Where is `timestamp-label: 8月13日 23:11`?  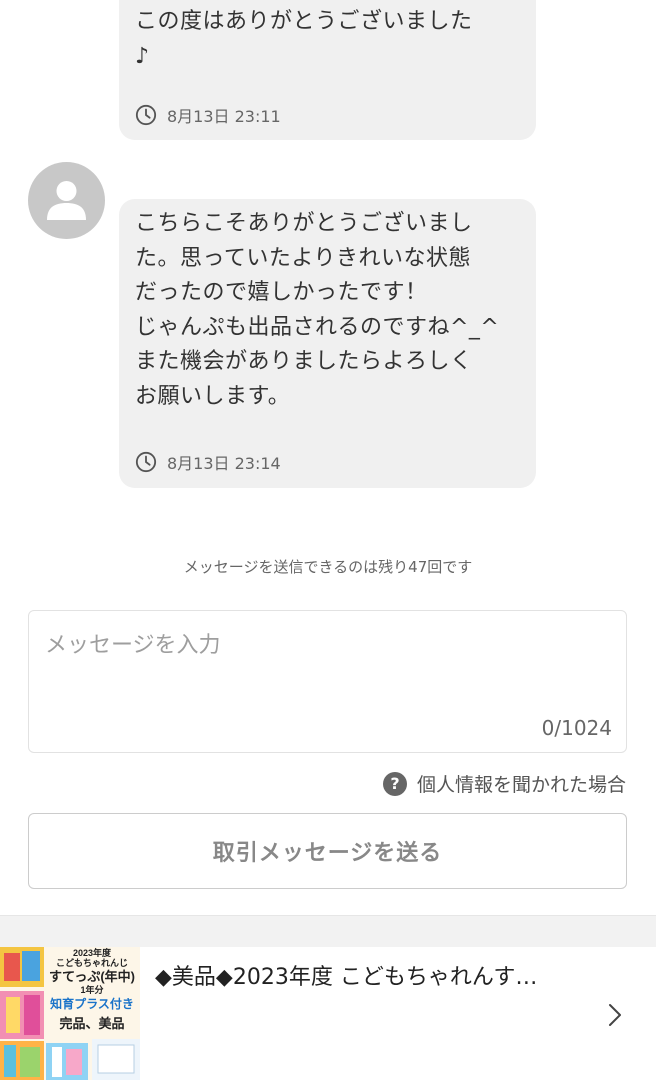 timestamp-label: 8月13日 23:11 is located at coordinates (224, 116).